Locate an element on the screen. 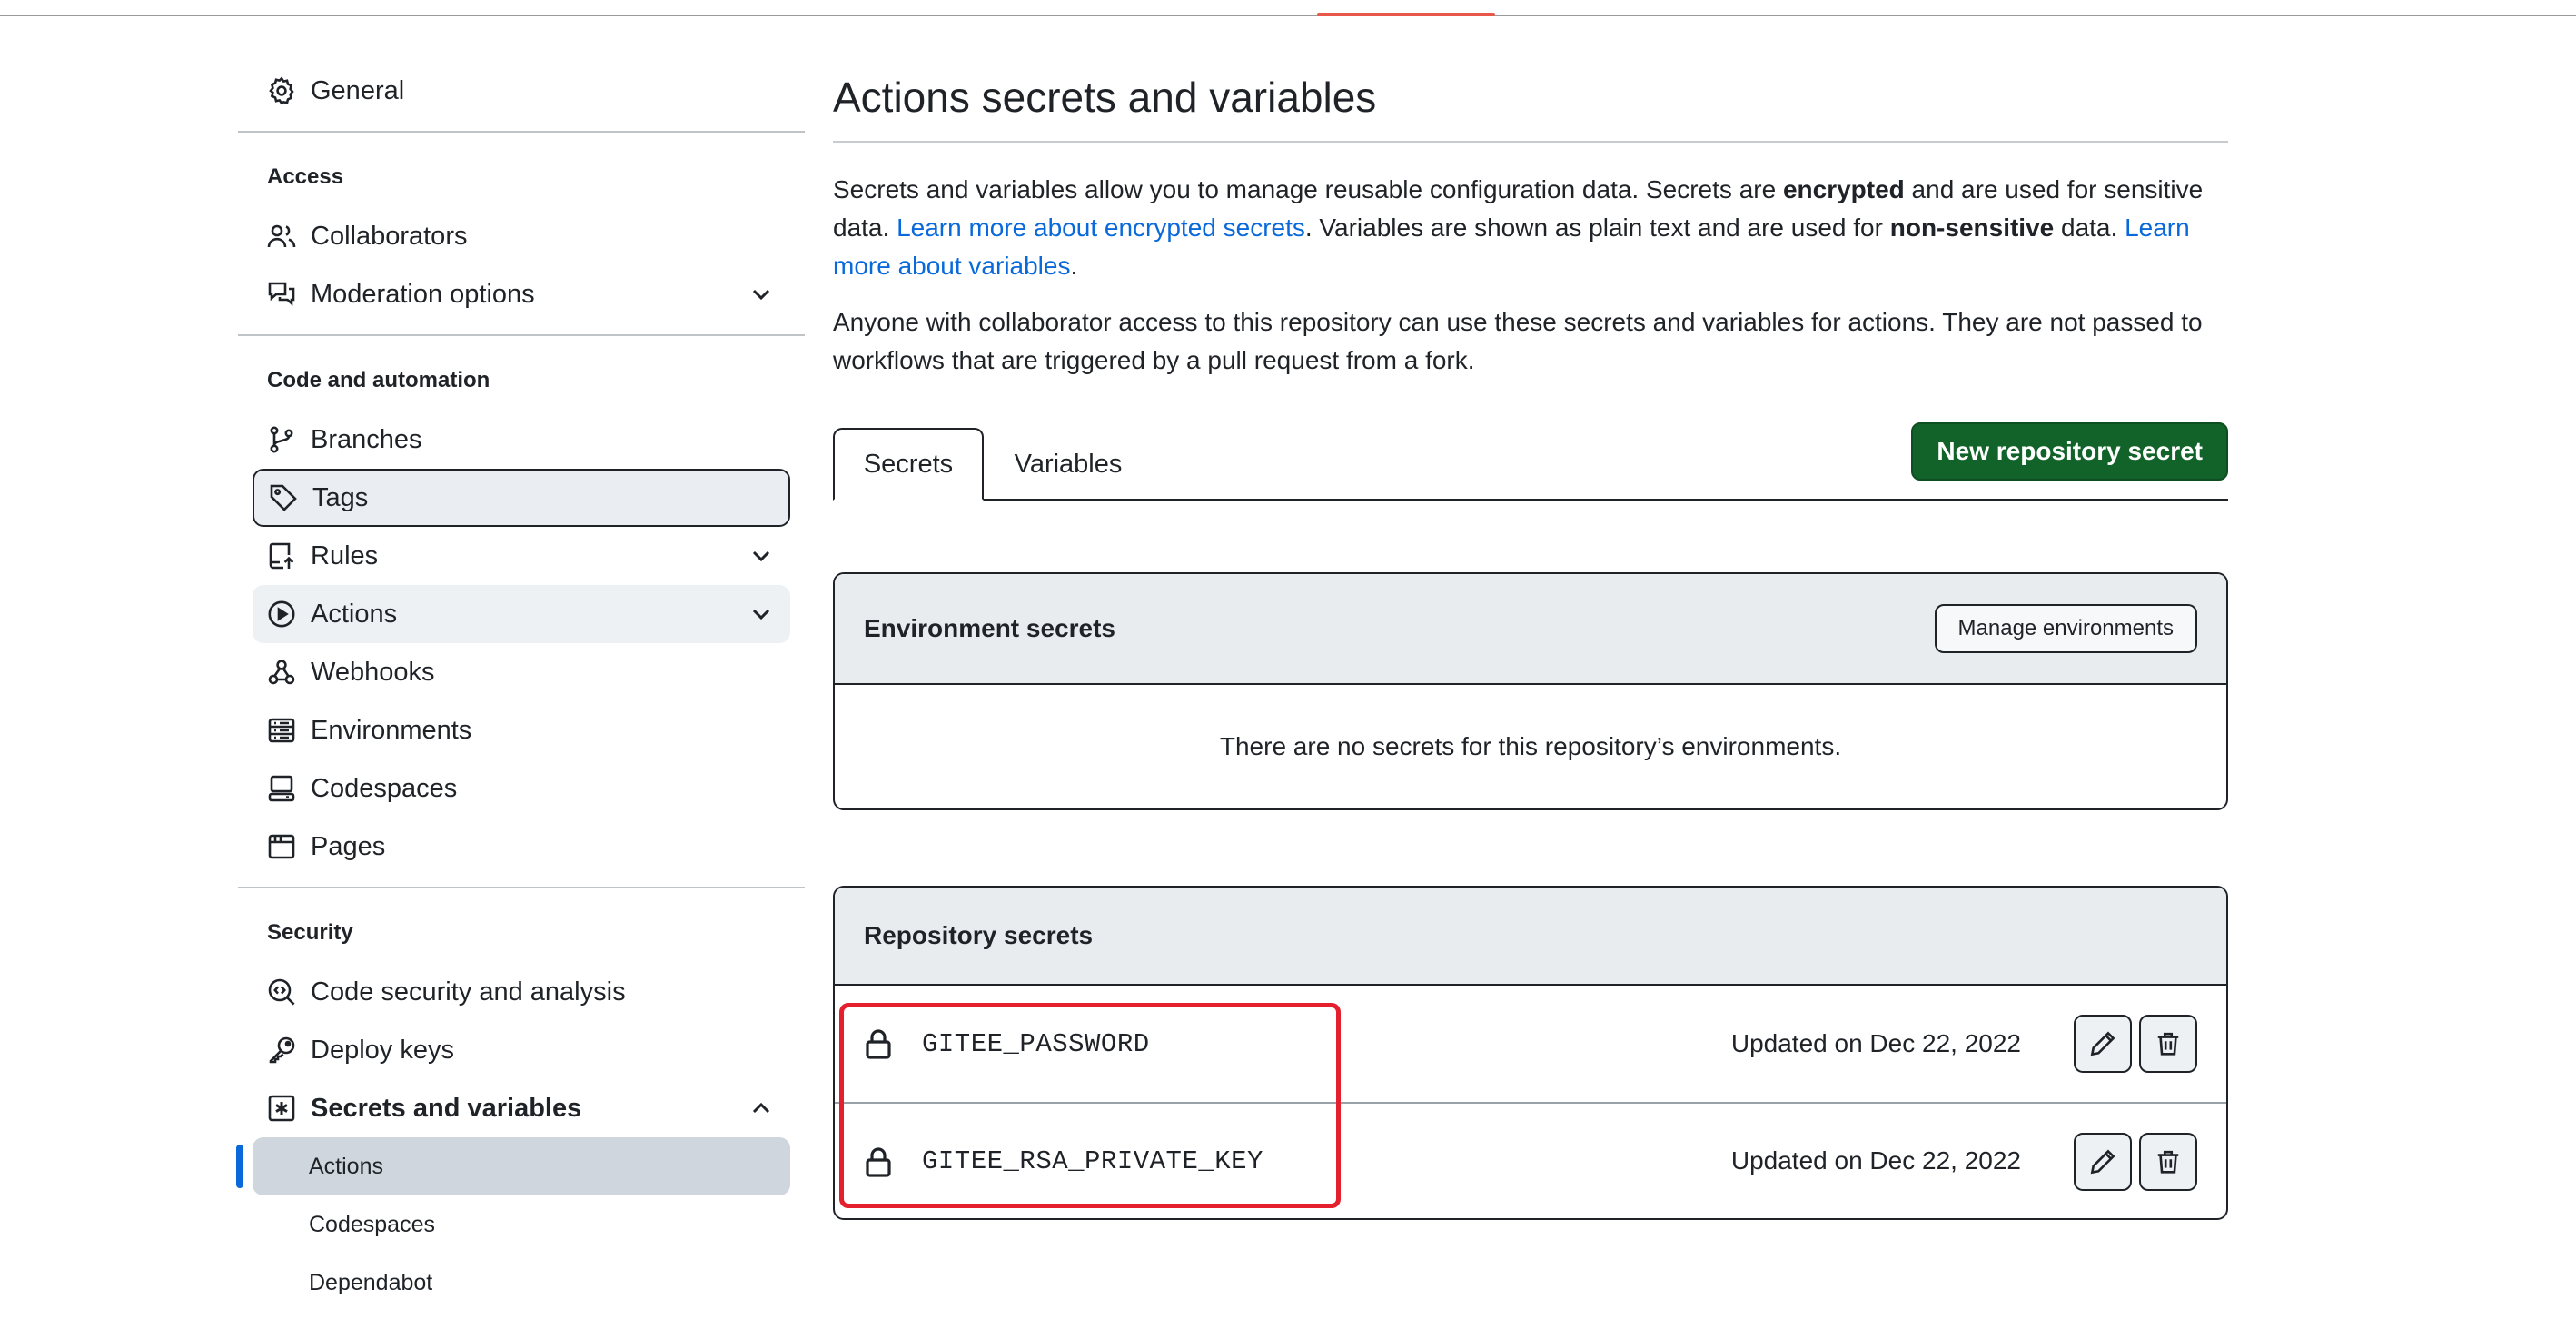 The width and height of the screenshot is (2576, 1319). sidebar-item-pages: Pages is located at coordinates (521, 847).